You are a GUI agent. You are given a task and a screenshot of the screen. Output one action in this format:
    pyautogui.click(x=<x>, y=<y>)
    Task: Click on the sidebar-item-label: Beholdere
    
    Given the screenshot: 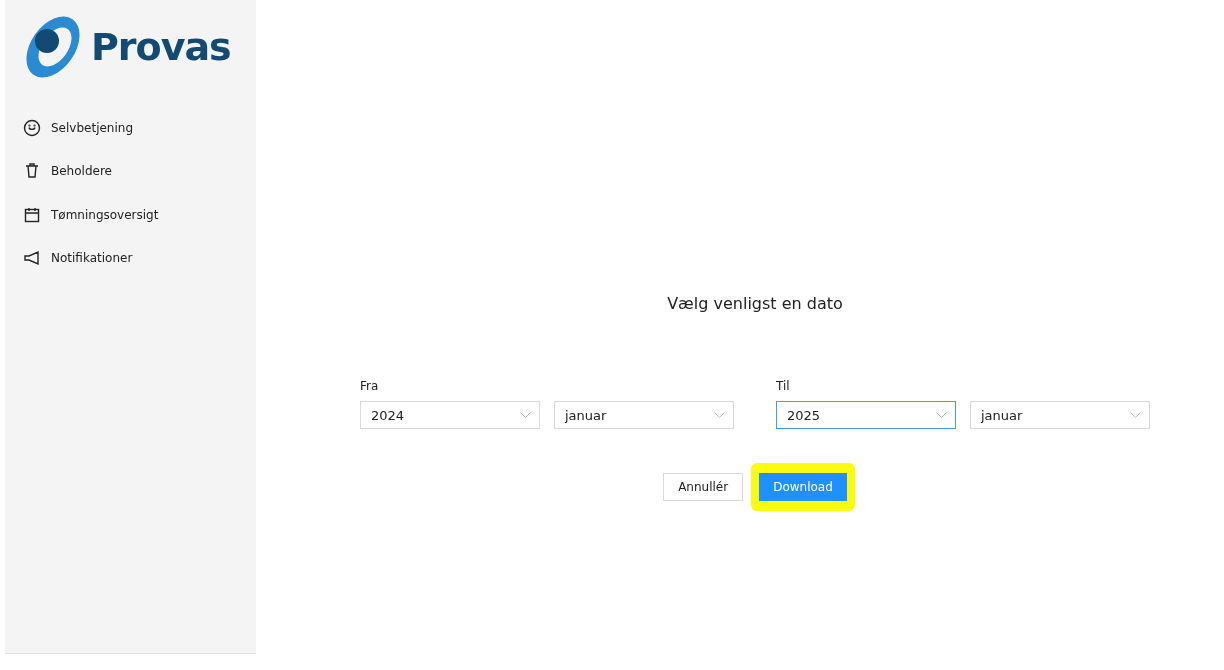 What is the action you would take?
    pyautogui.click(x=81, y=171)
    